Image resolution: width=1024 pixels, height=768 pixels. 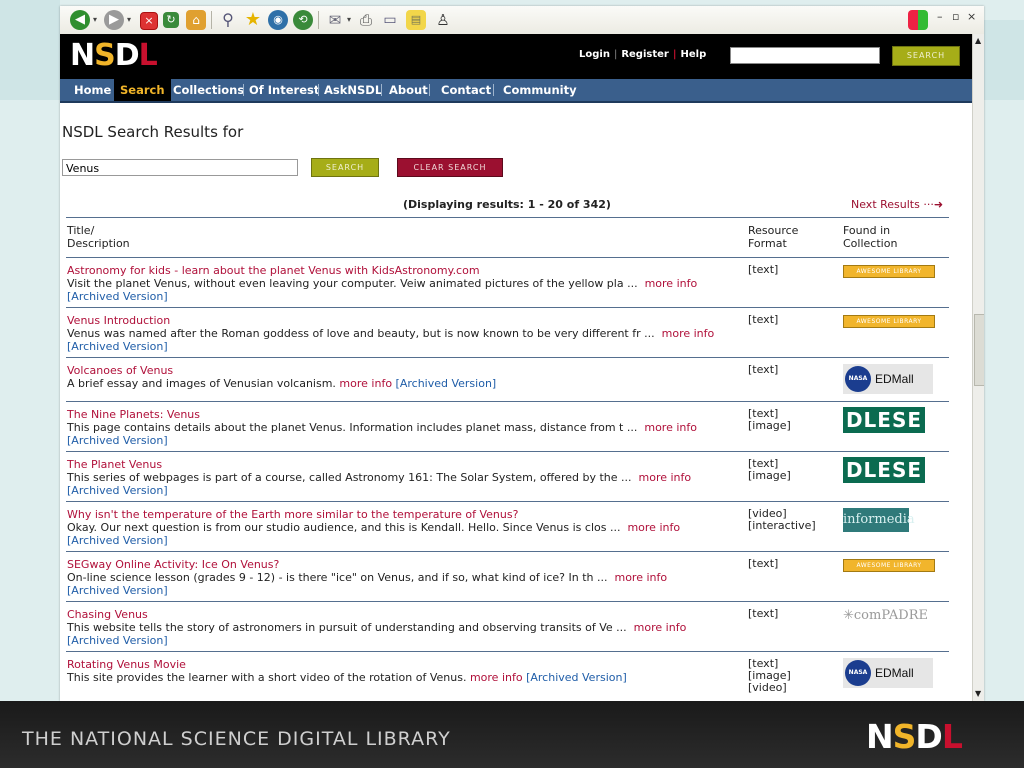 I want to click on search-input: Venus, so click(x=180, y=167).